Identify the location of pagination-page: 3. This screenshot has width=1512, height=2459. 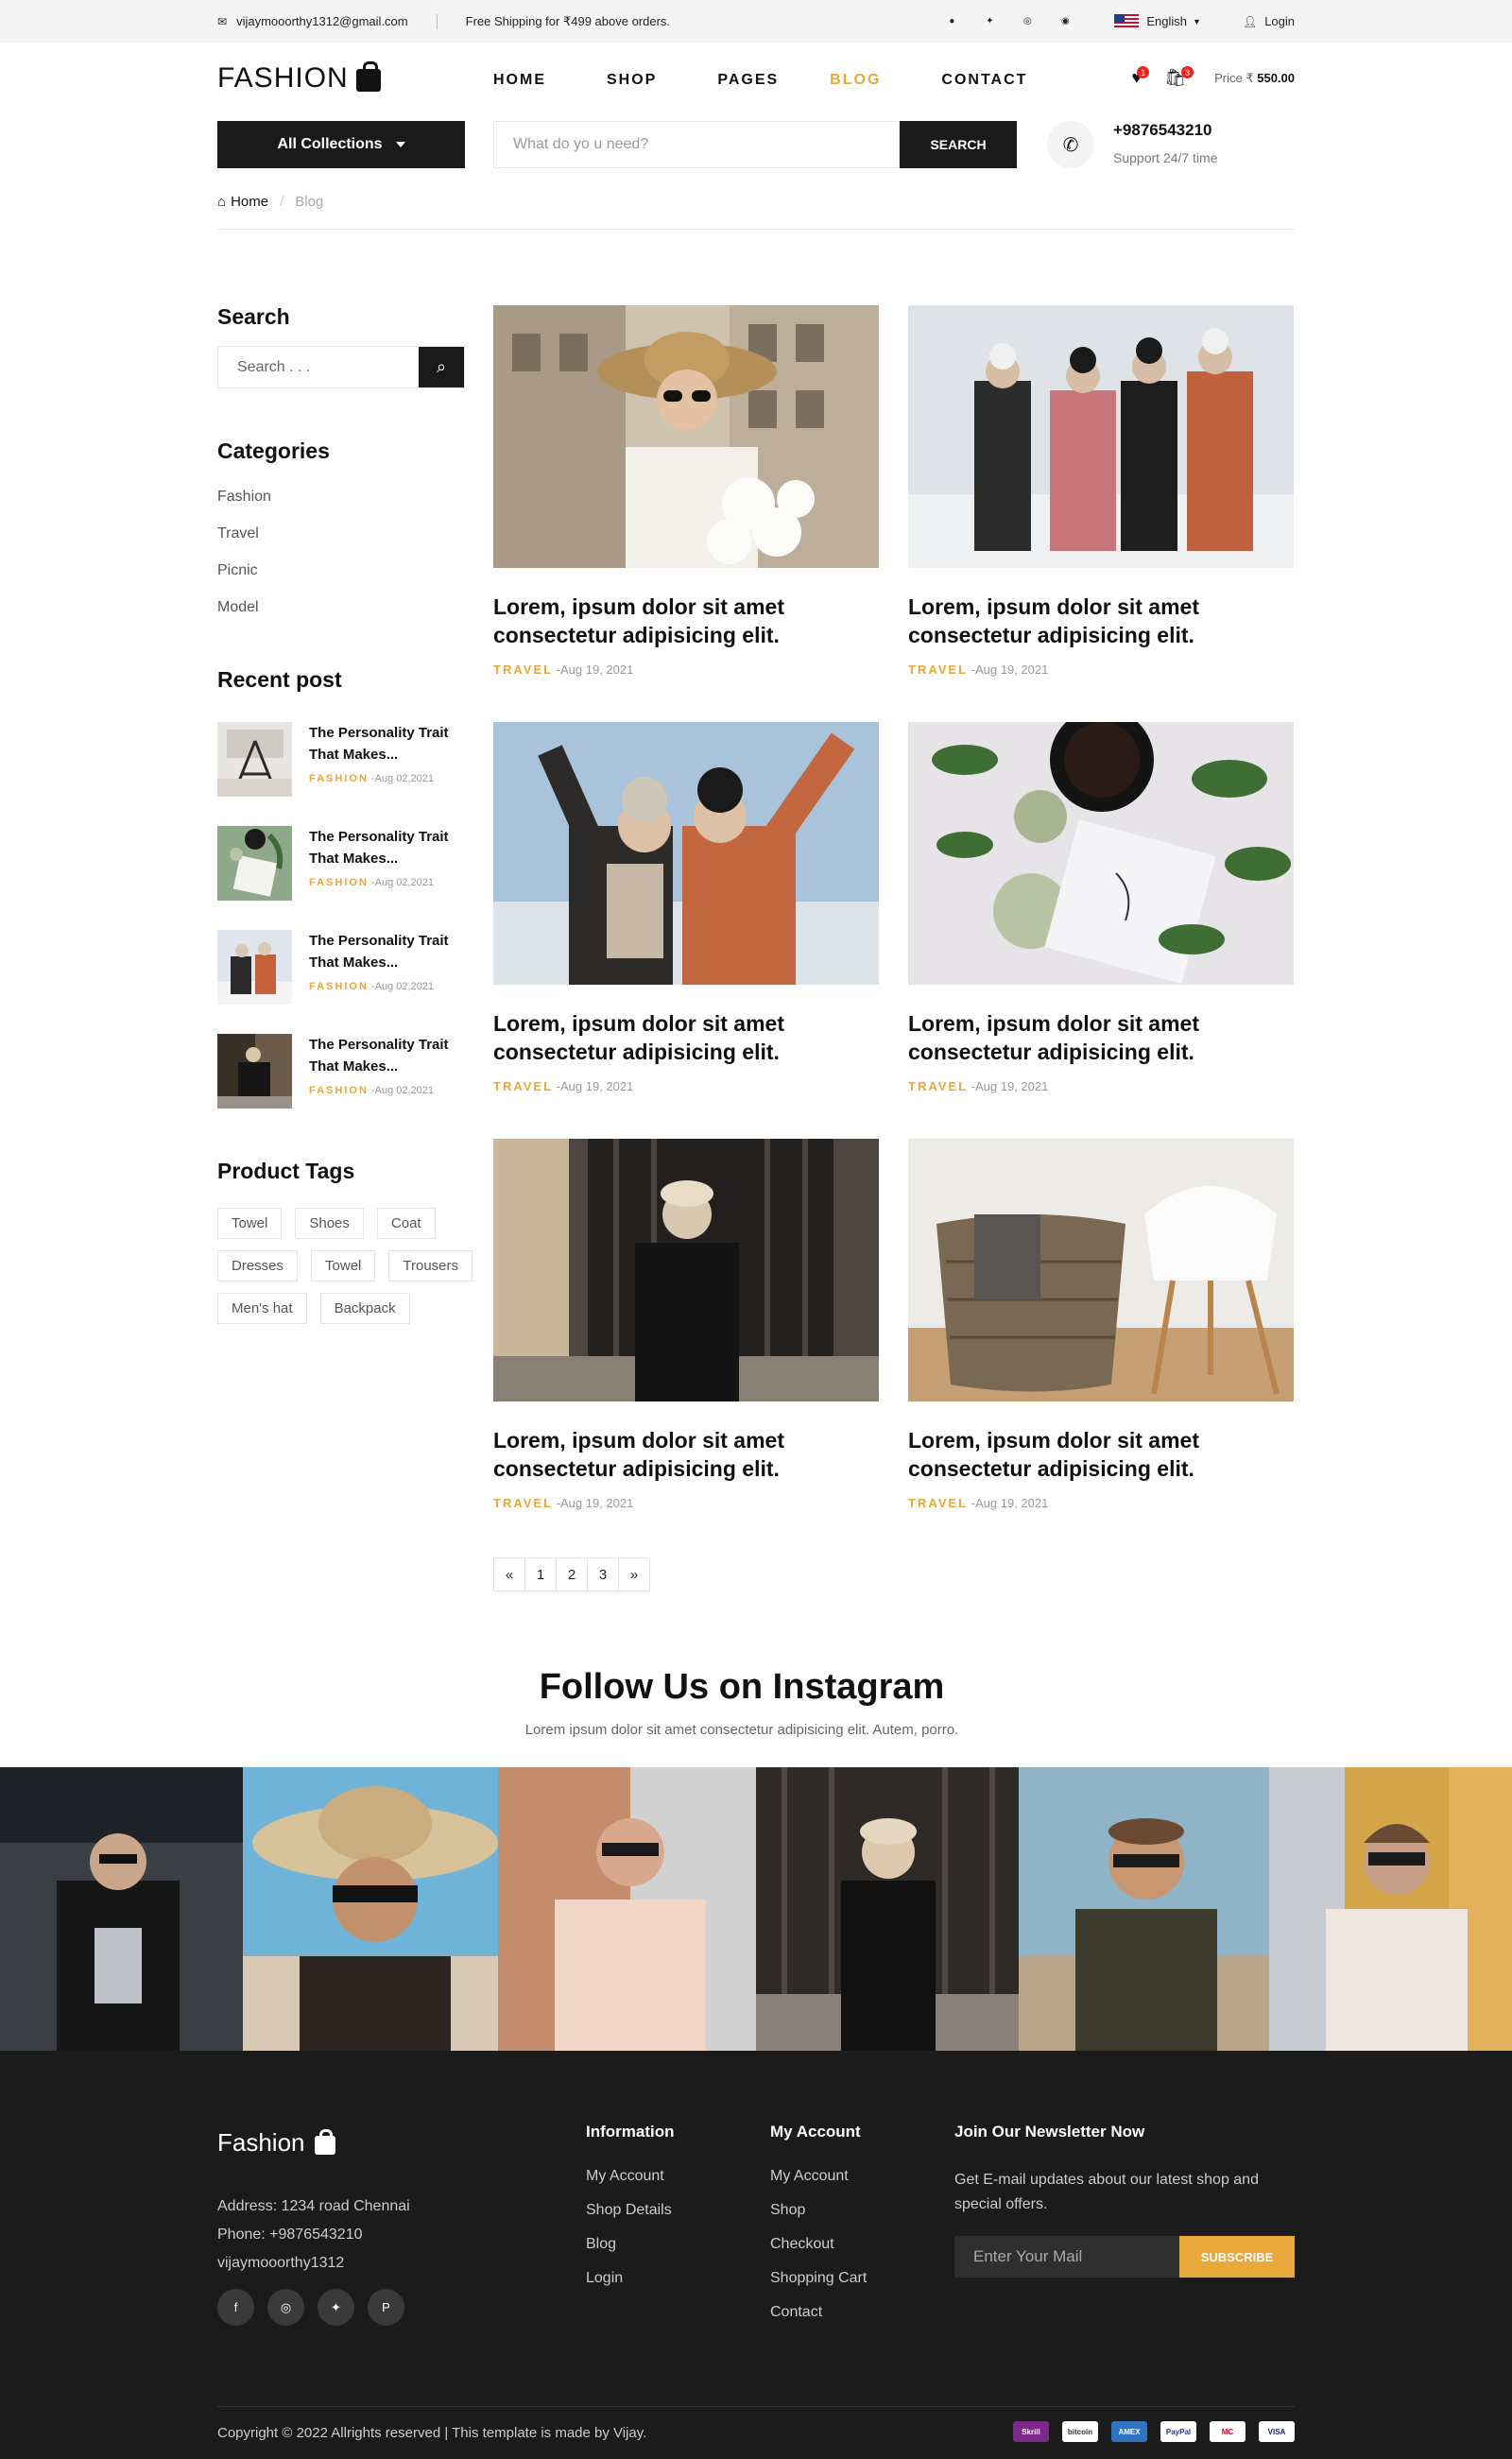
(603, 1574).